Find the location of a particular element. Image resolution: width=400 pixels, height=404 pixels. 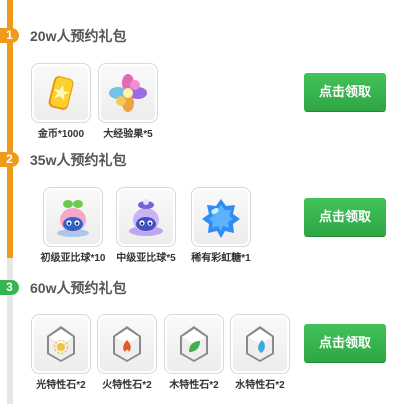

claim-button-tier-1: 点击领取 is located at coordinates (345, 92).